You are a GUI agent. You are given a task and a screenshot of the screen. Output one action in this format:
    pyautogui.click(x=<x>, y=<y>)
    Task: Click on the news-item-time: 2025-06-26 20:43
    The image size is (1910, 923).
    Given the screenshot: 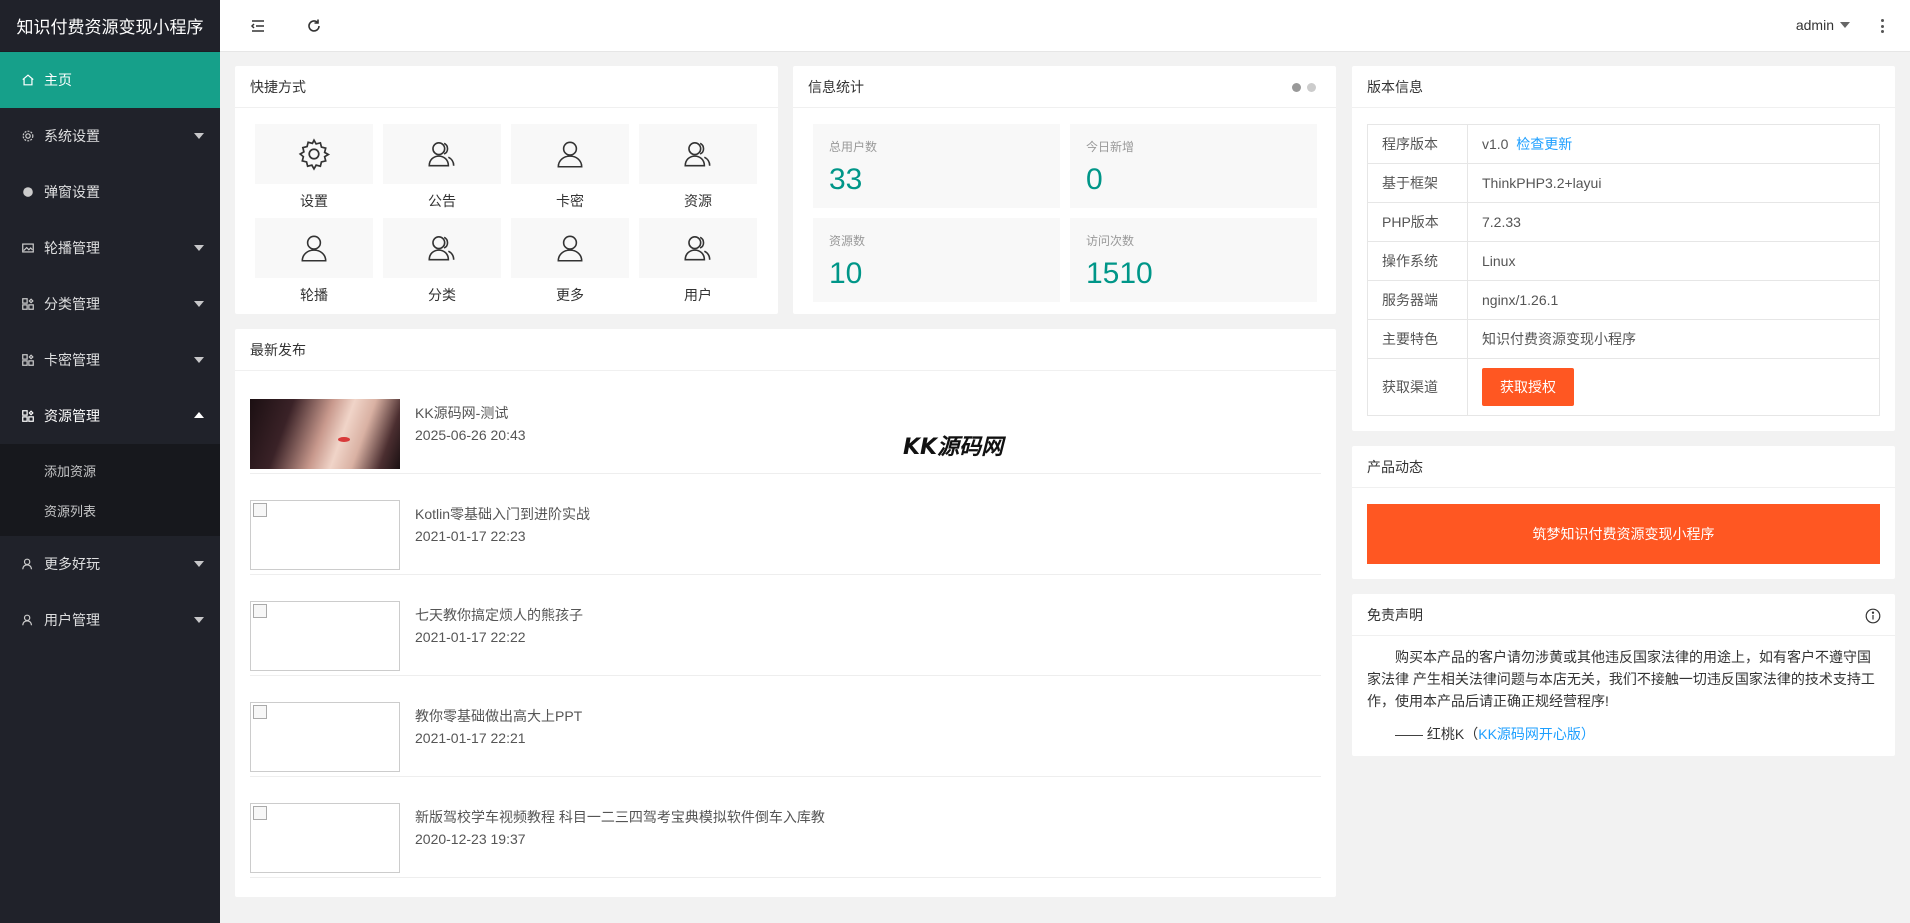 What is the action you would take?
    pyautogui.click(x=470, y=435)
    